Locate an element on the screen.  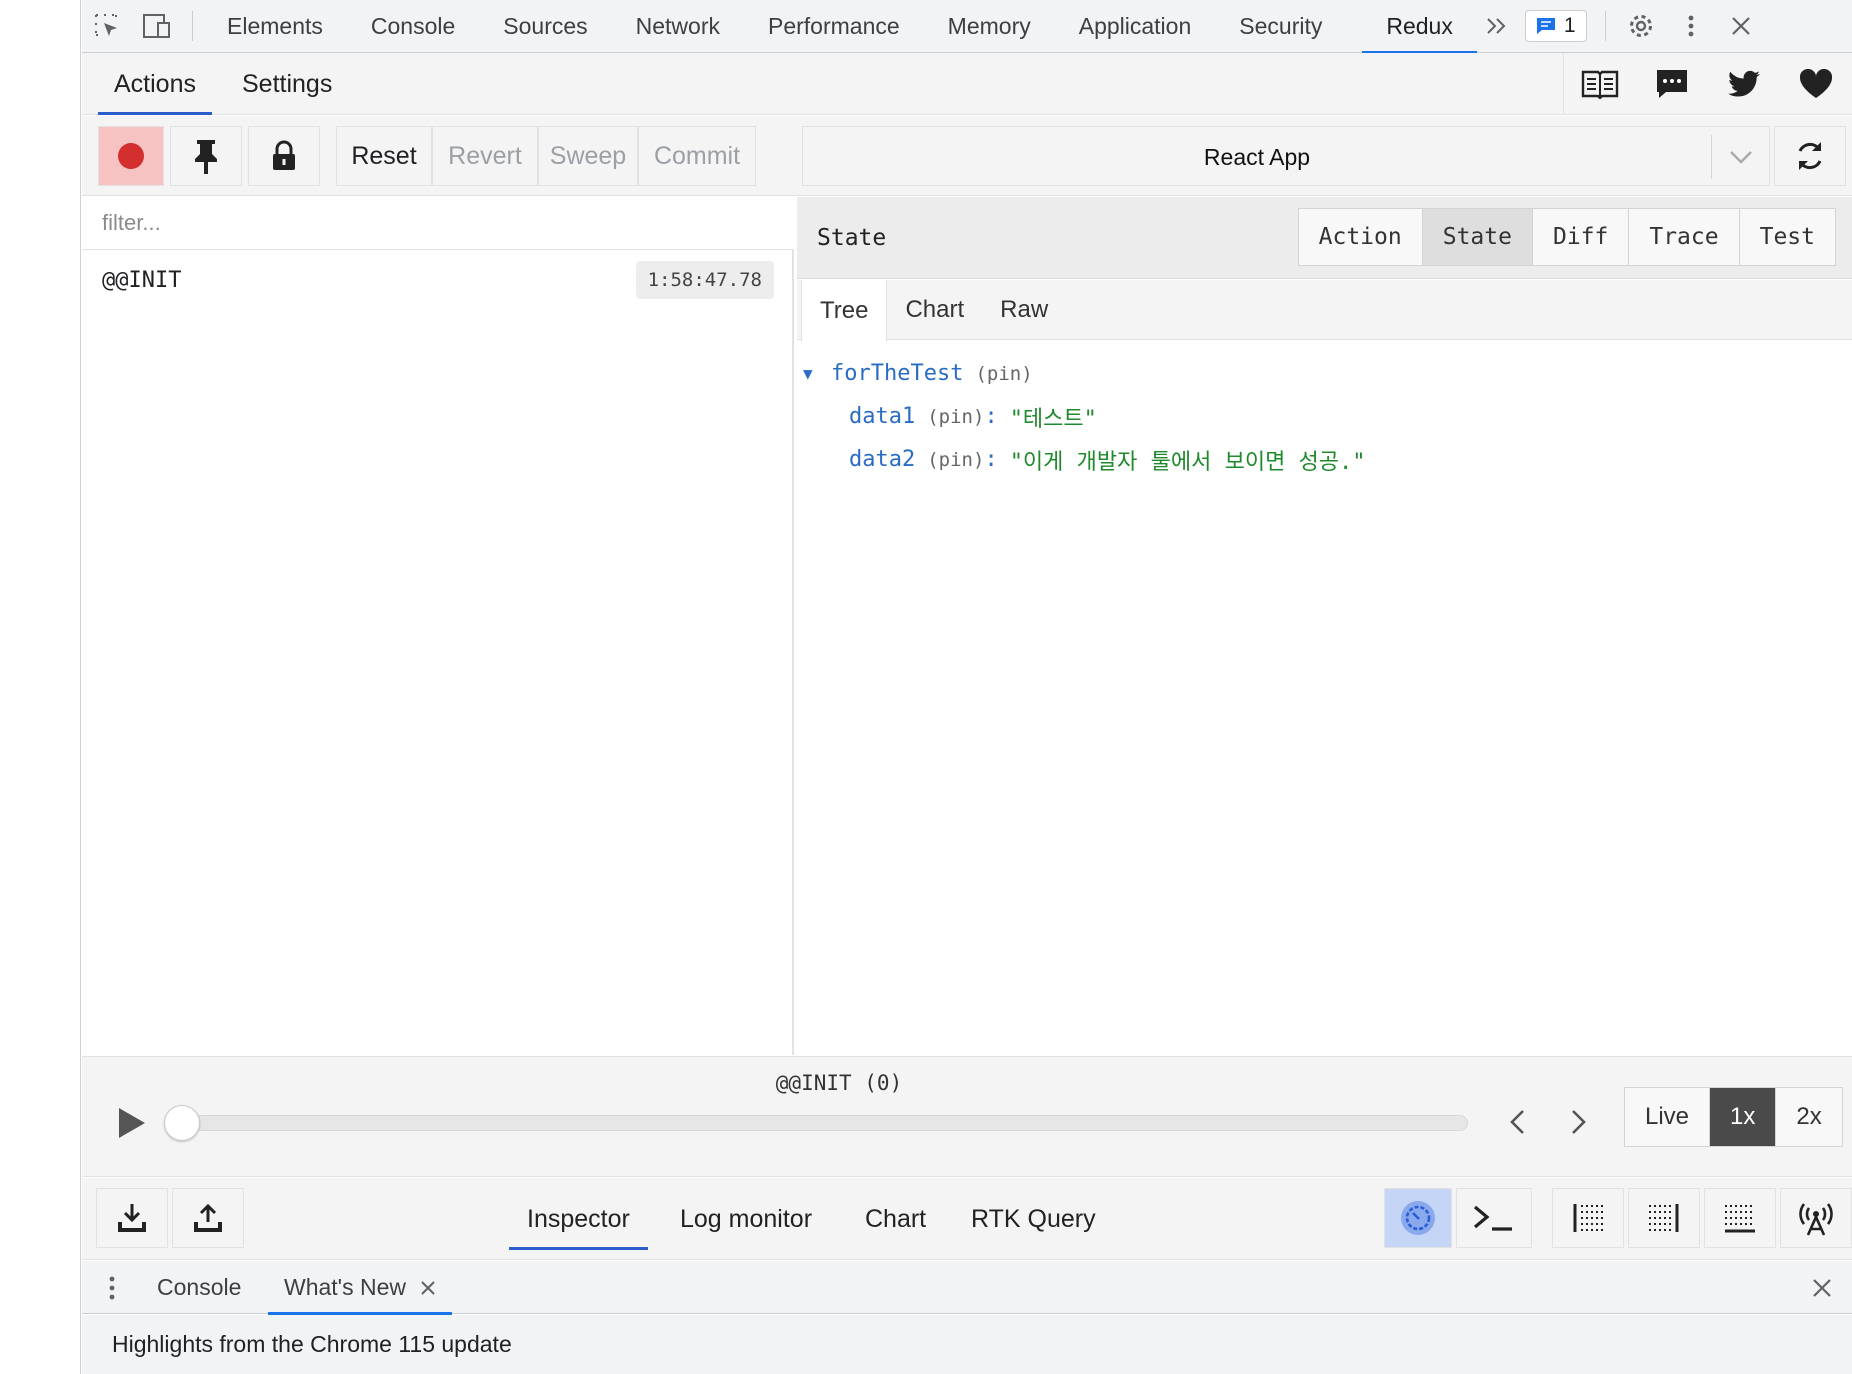
close-tab-icon is located at coordinates (428, 1288).